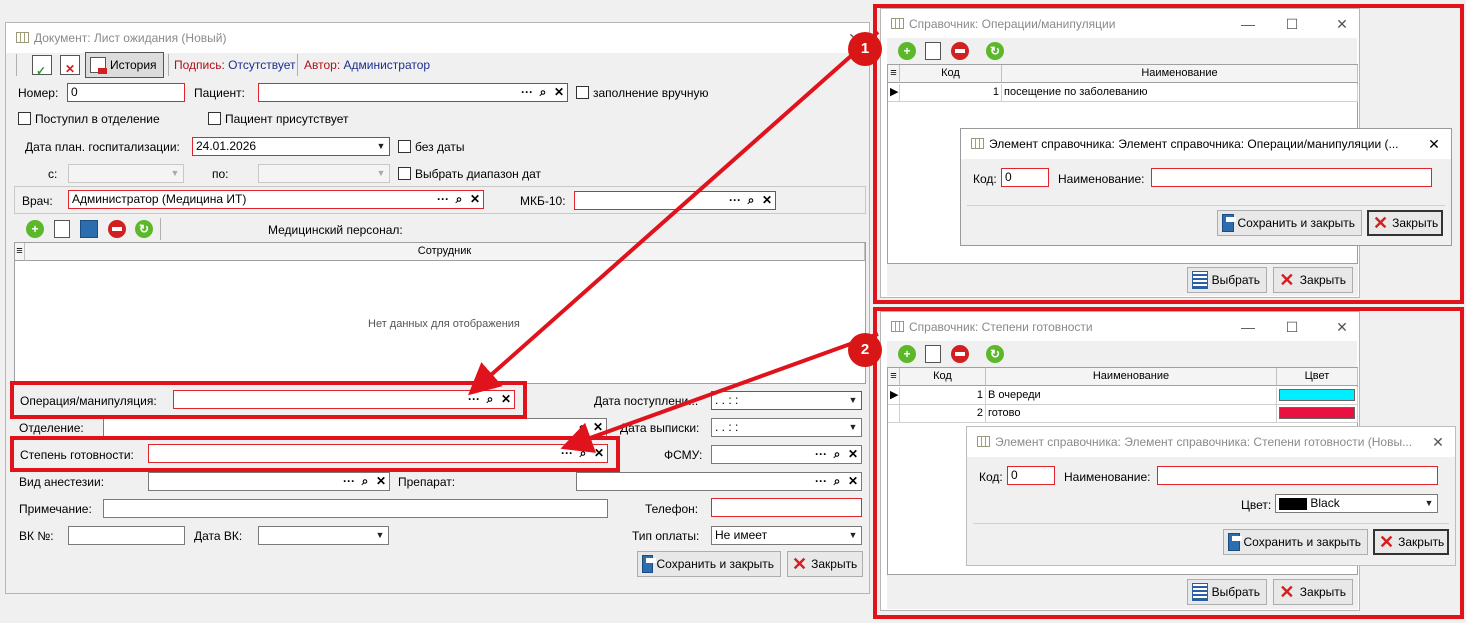 This screenshot has height=623, width=1466. I want to click on badge-1: 1, so click(865, 49).